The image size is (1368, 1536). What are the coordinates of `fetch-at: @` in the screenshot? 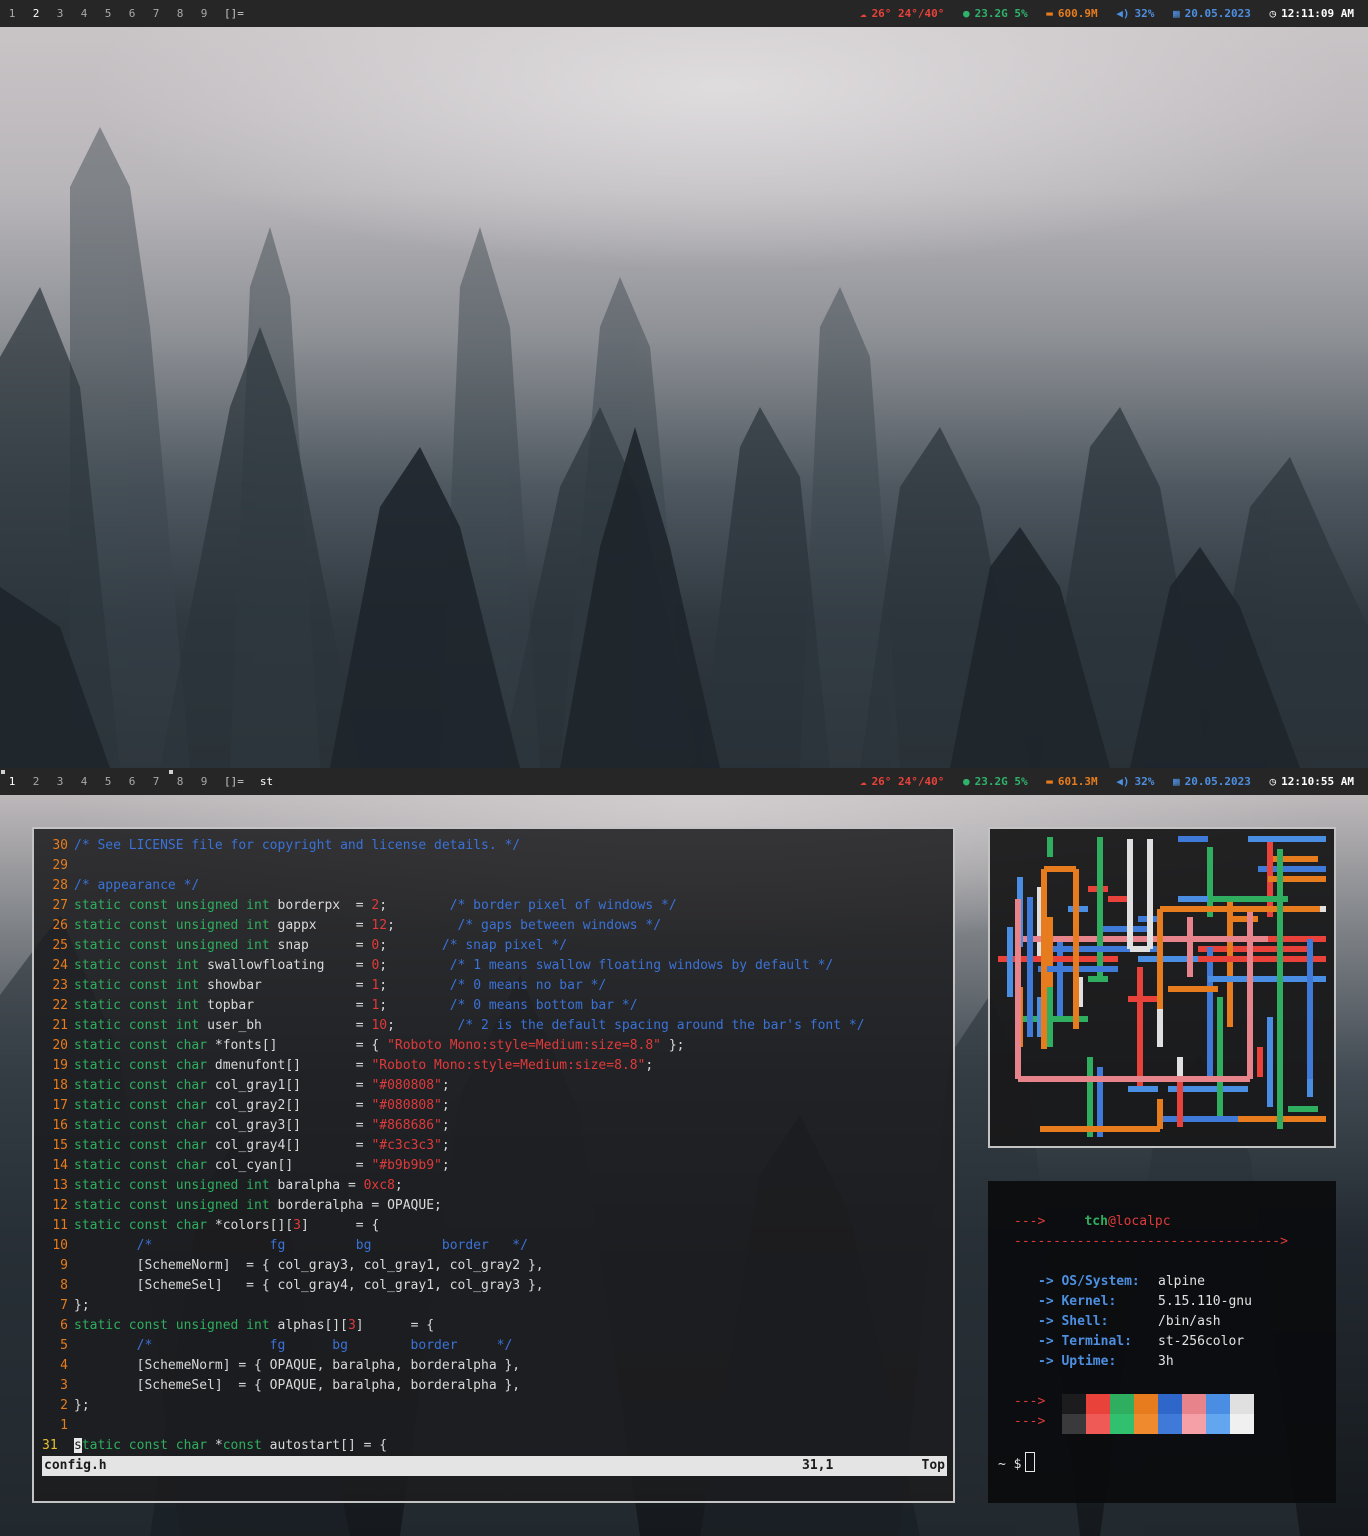 It's located at (1111, 1221).